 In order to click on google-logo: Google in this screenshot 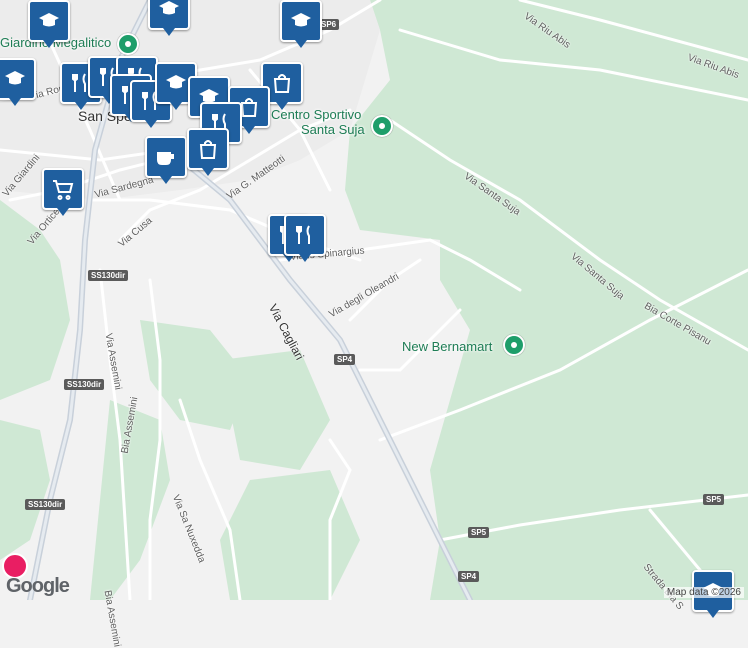, I will do `click(38, 586)`.